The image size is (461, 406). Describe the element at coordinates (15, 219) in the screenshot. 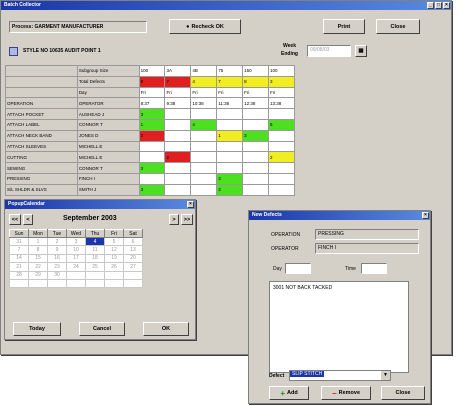

I see `prev-year-button: <<` at that location.